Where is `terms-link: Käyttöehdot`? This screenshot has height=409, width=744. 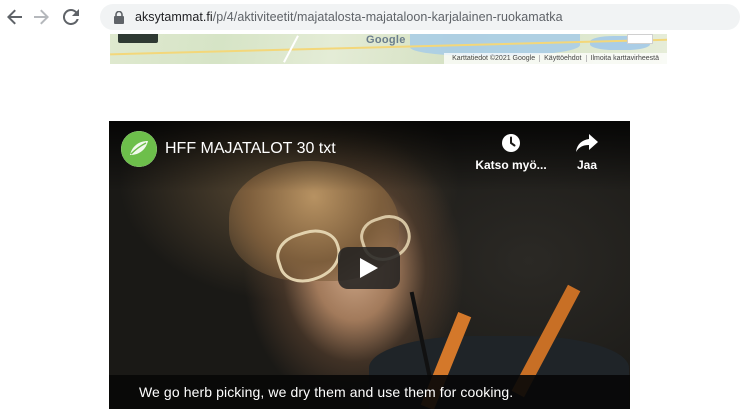 terms-link: Käyttöehdot is located at coordinates (563, 58).